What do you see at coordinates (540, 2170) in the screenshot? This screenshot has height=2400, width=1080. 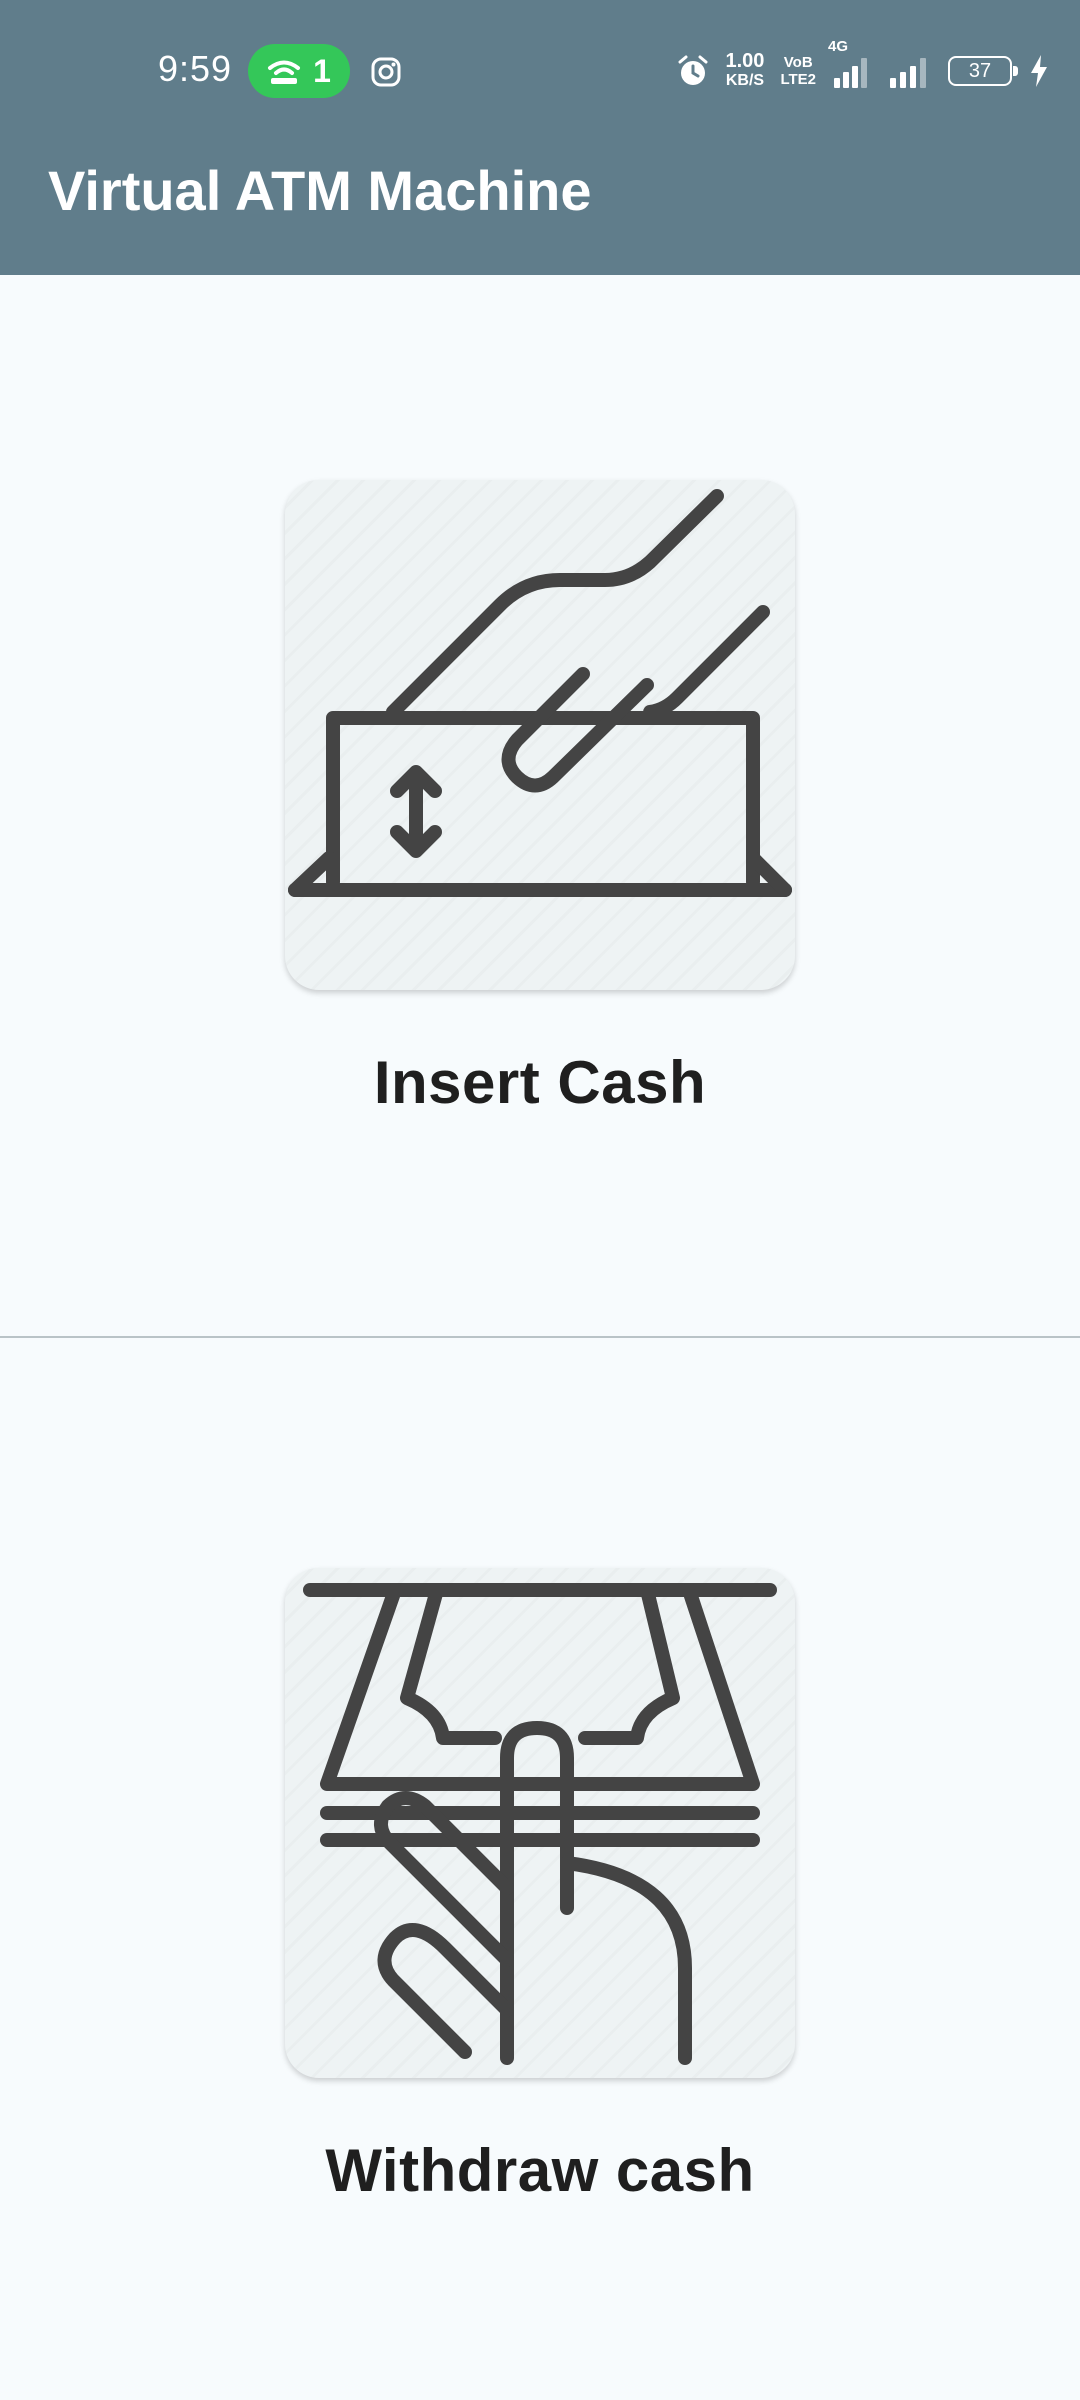 I see `withdraw-cash-label: Withdraw cash` at bounding box center [540, 2170].